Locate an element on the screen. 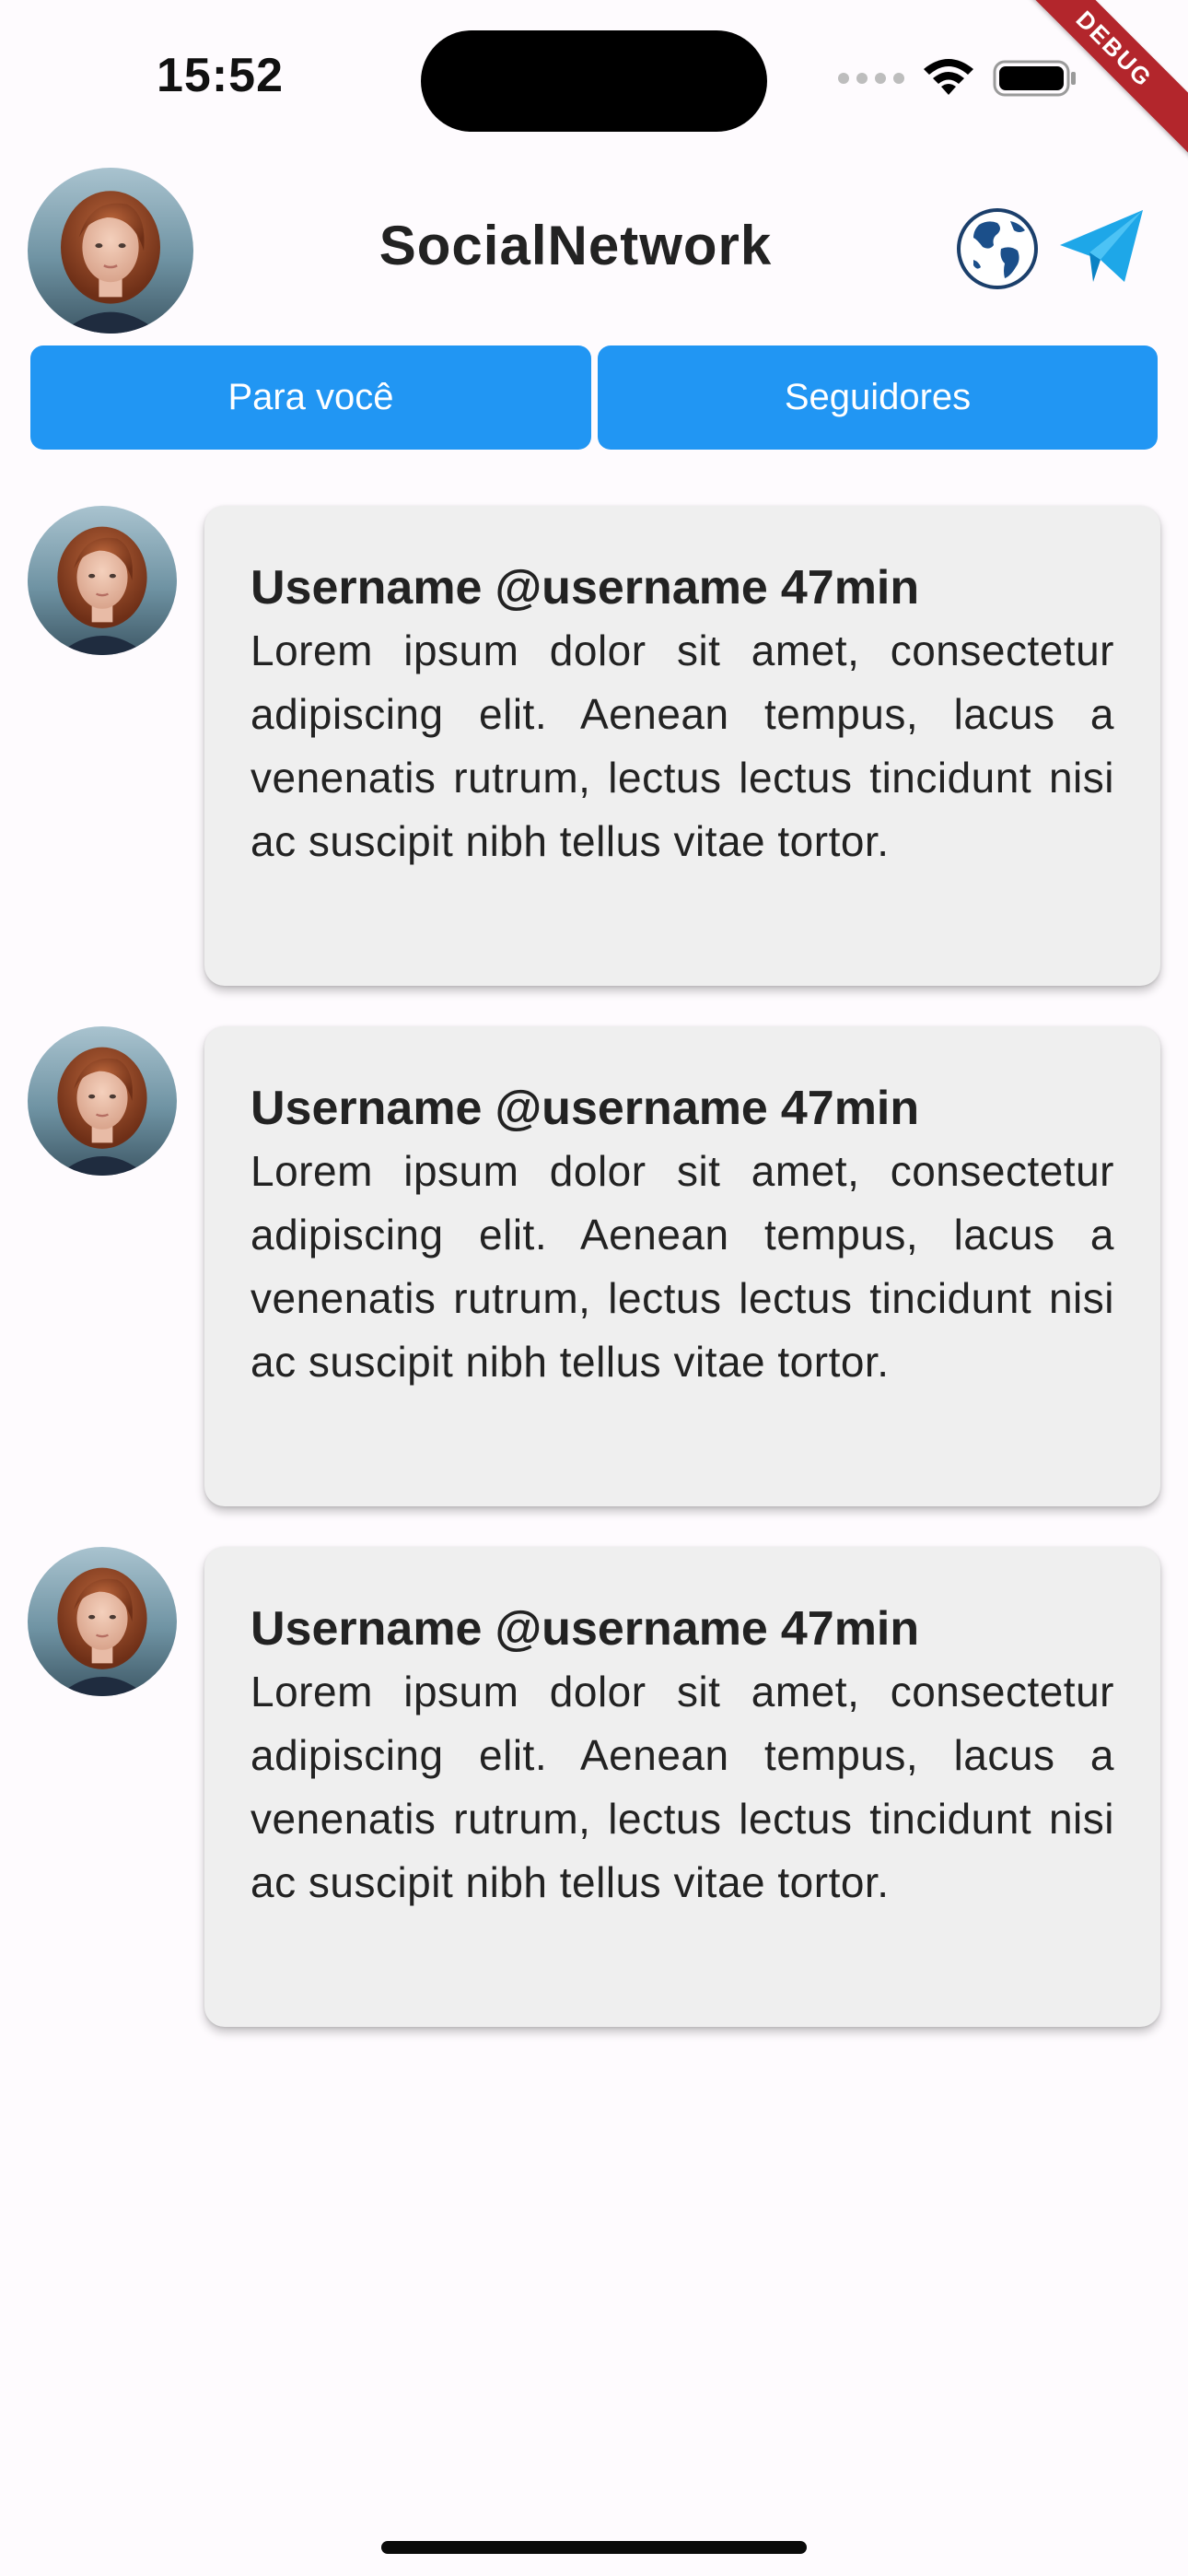 Image resolution: width=1188 pixels, height=2576 pixels. globe-icon is located at coordinates (998, 248).